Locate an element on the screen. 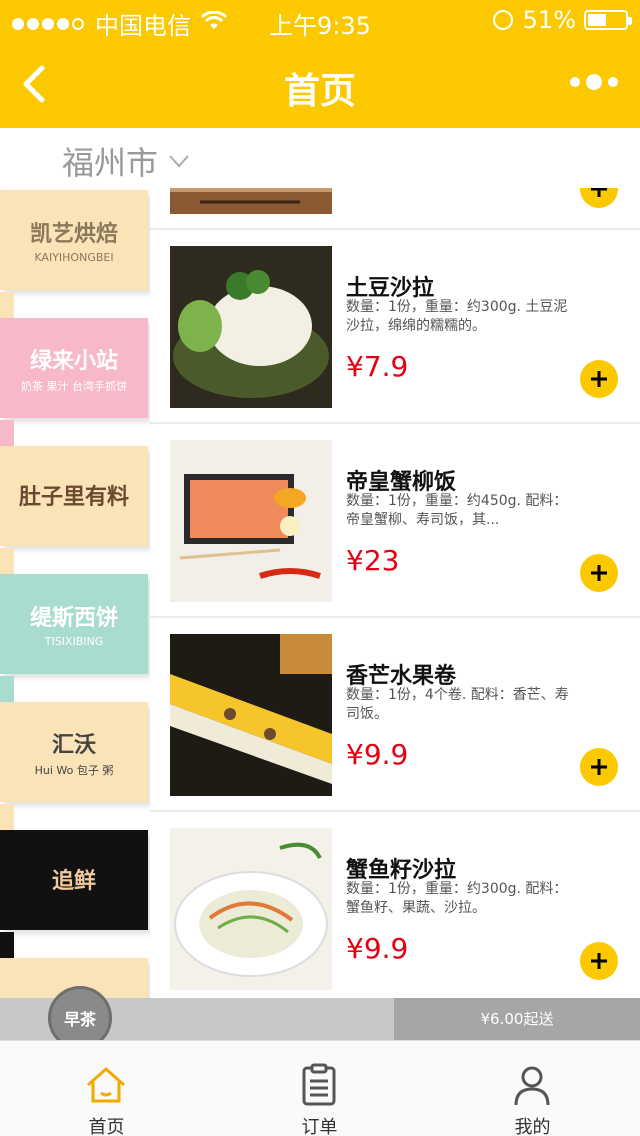 This screenshot has height=1136, width=640. shop-name: 肚子里有料 is located at coordinates (73, 497).